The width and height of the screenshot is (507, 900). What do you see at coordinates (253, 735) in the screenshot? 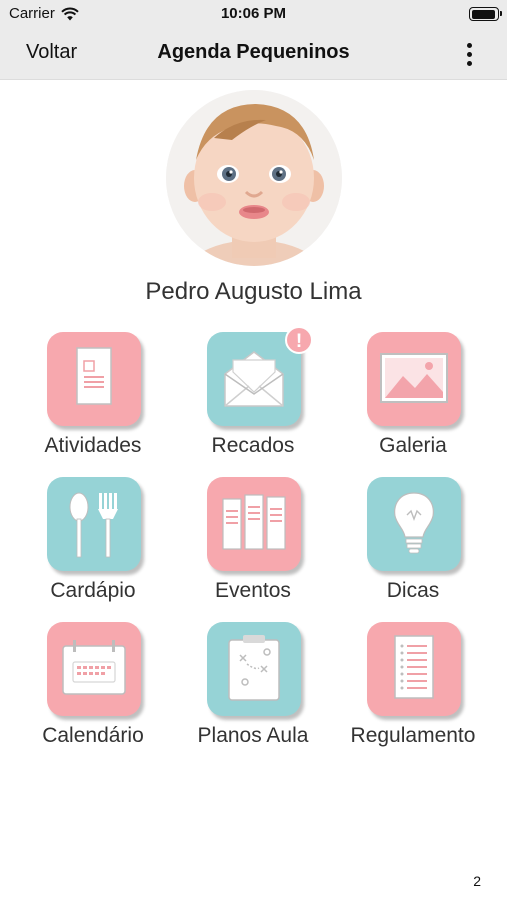
I see `menu-item-label: Planos Aula` at bounding box center [253, 735].